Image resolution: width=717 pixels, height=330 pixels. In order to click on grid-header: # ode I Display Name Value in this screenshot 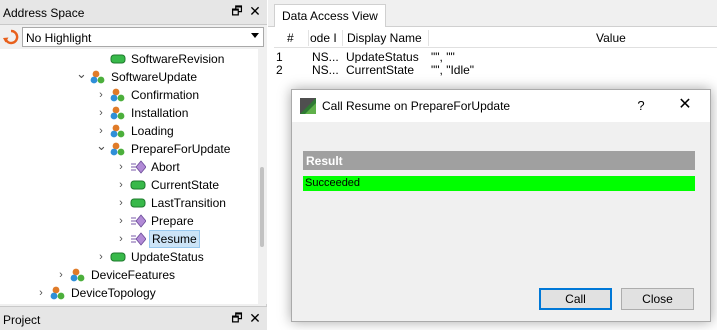, I will do `click(495, 38)`.